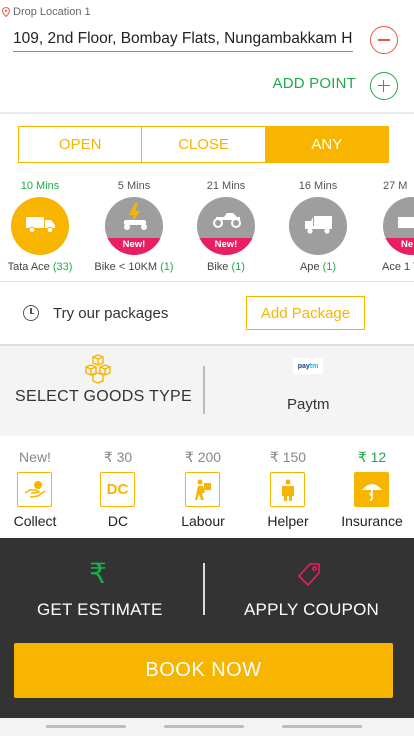 Image resolution: width=414 pixels, height=736 pixels. What do you see at coordinates (372, 457) in the screenshot?
I see `service-price: ₹ 12` at bounding box center [372, 457].